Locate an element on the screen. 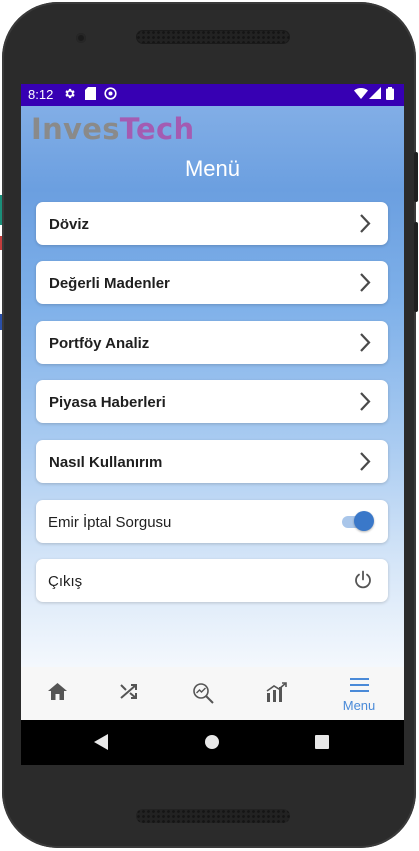 This screenshot has height=851, width=419. tab-growth is located at coordinates (278, 693).